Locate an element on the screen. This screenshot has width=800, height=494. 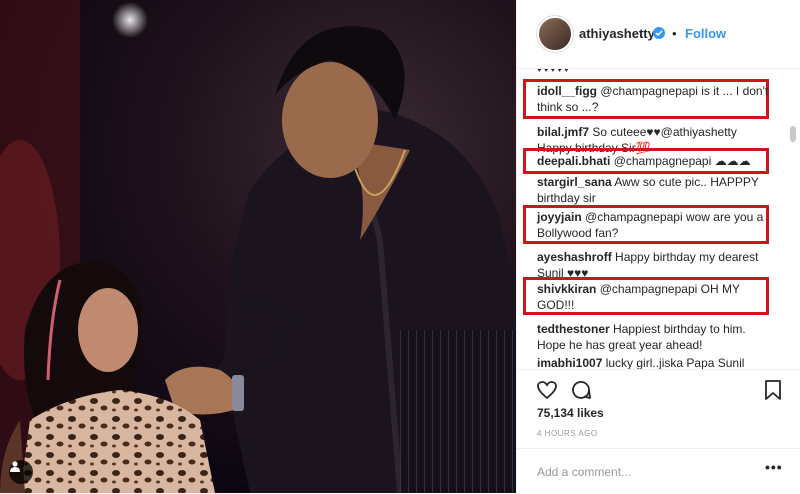
comment-text: @champagnepapi wow are you a is located at coordinates (672, 217).